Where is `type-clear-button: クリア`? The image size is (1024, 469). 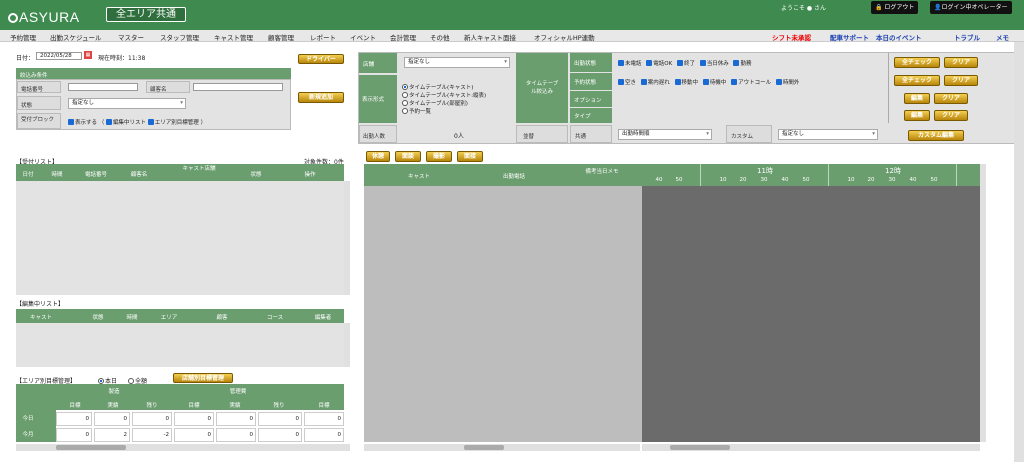 type-clear-button: クリア is located at coordinates (951, 115).